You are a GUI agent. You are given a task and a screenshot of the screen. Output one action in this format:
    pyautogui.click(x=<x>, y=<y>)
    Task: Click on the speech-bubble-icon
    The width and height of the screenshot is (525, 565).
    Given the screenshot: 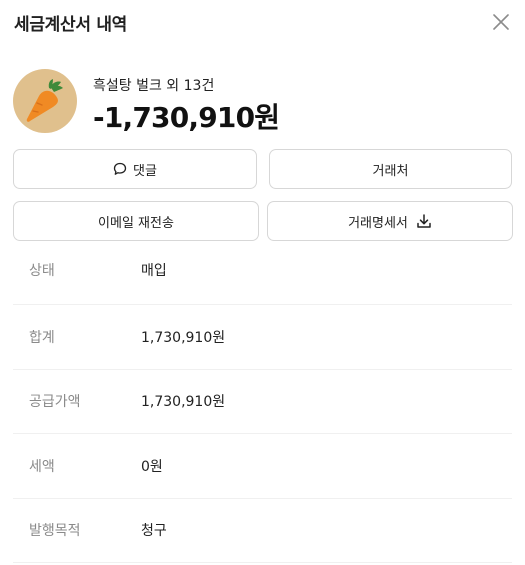 What is the action you would take?
    pyautogui.click(x=120, y=169)
    